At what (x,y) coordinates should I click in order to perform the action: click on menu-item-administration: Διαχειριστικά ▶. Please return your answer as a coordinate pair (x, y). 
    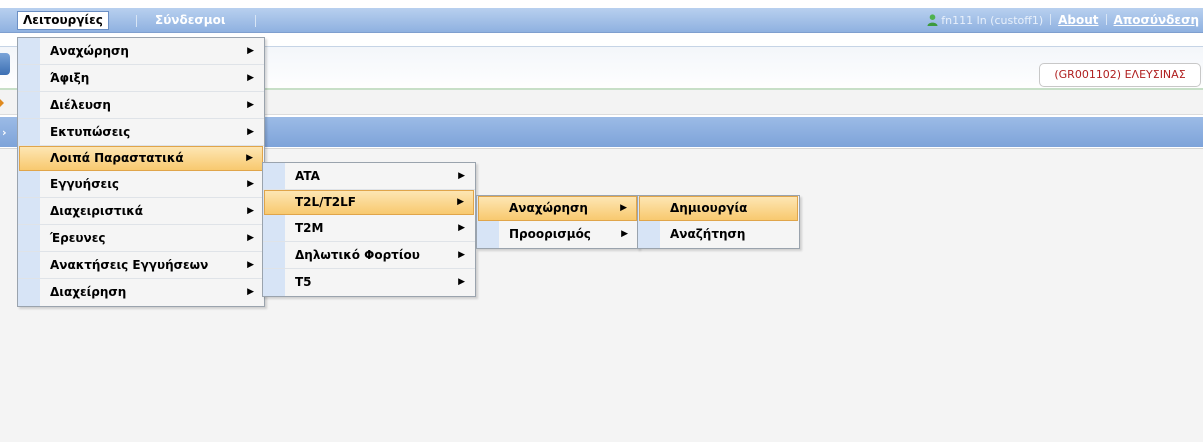
    Looking at the image, I should click on (141, 211).